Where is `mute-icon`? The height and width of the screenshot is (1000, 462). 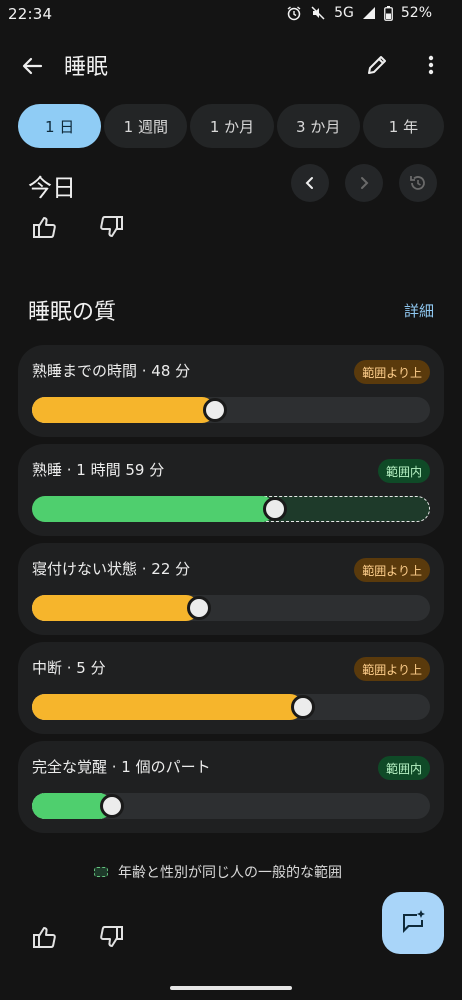
mute-icon is located at coordinates (318, 13).